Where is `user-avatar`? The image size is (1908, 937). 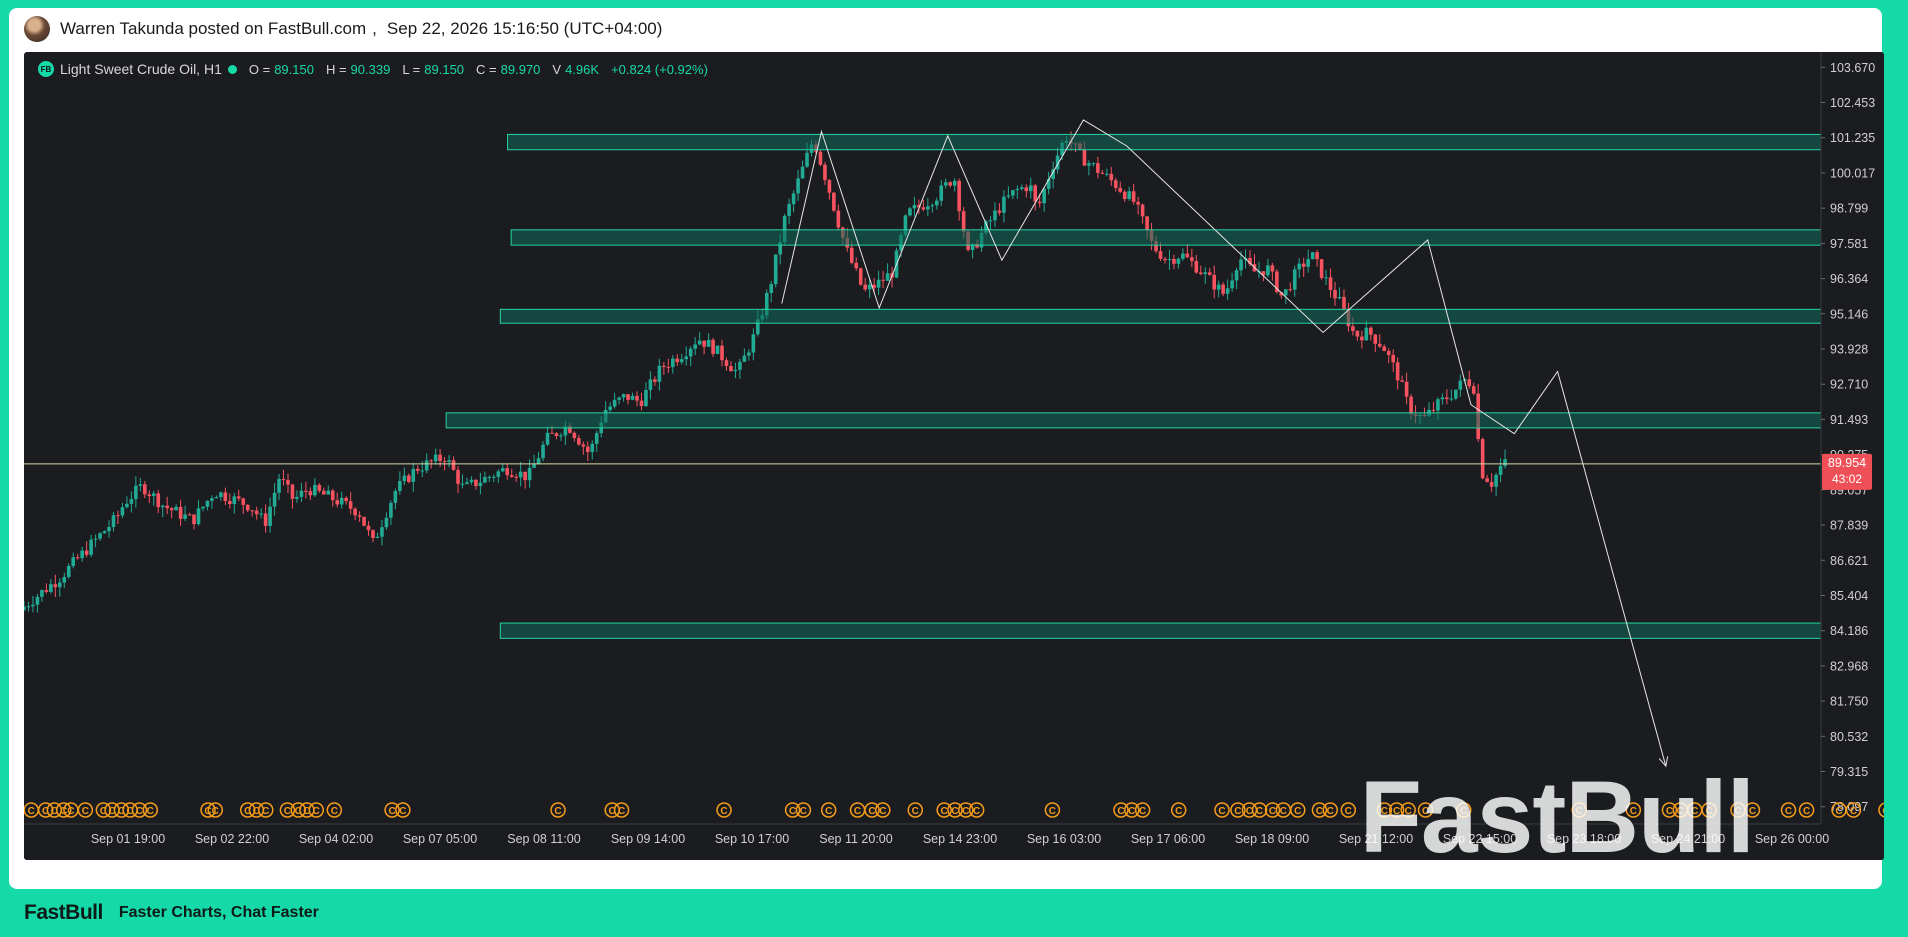 user-avatar is located at coordinates (37, 29).